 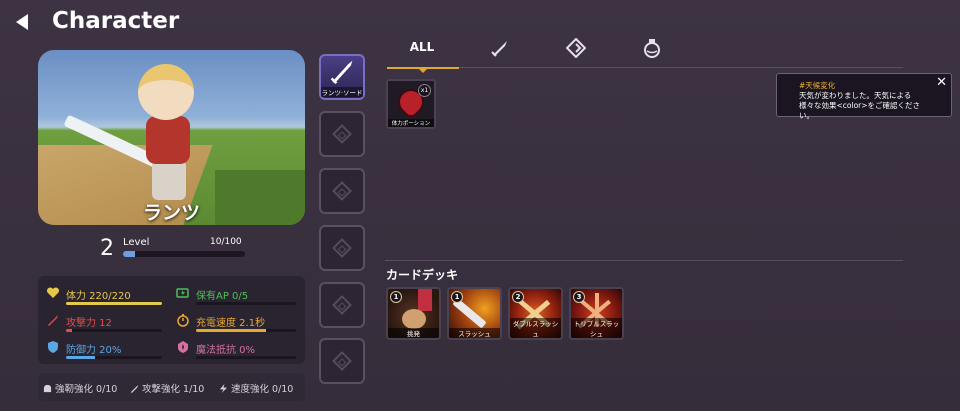 I want to click on diamond-icon, so click(x=576, y=48).